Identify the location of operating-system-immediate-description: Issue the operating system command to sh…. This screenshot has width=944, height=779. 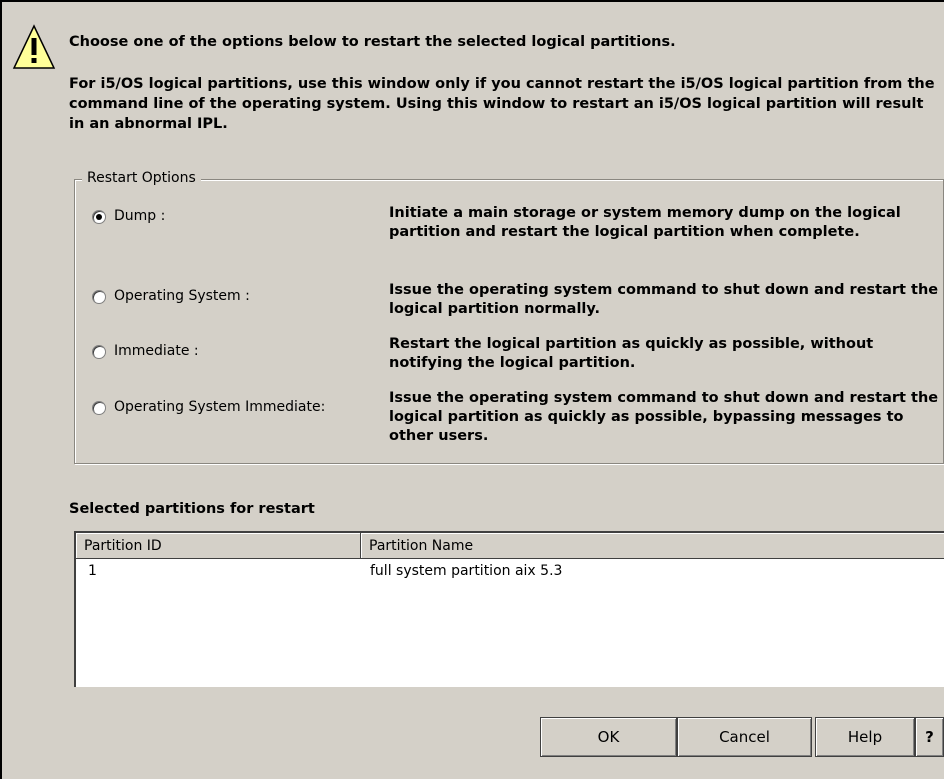
(664, 417).